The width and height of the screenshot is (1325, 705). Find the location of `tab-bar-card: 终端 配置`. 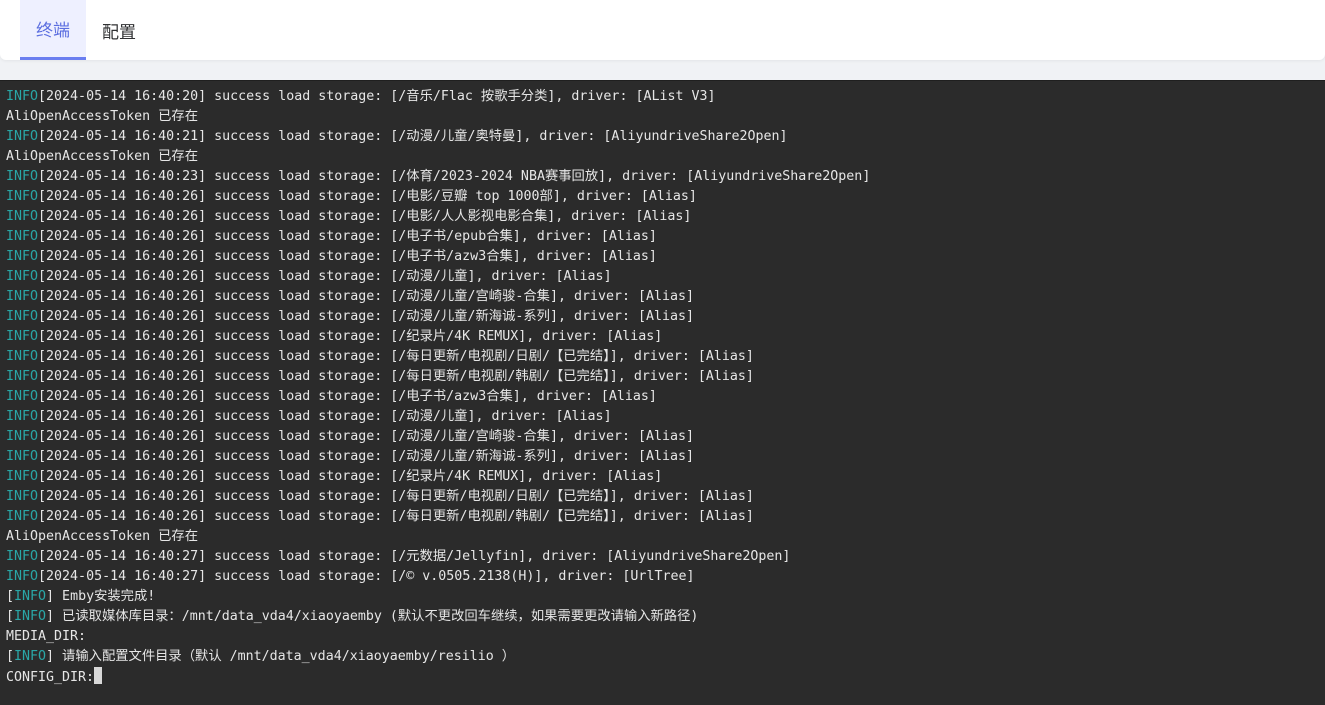

tab-bar-card: 终端 配置 is located at coordinates (662, 30).